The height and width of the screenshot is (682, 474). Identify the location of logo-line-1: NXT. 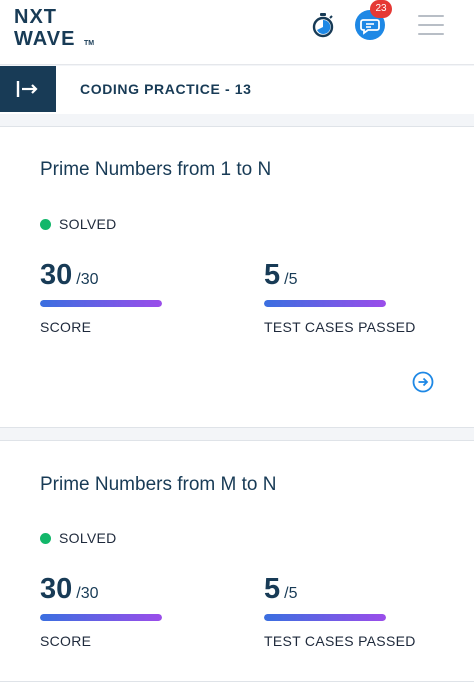
(35, 17).